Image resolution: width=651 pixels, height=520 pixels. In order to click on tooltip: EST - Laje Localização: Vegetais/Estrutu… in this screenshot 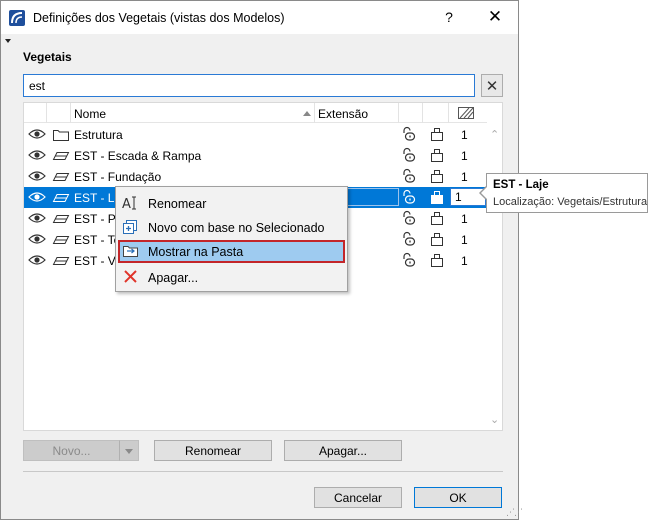, I will do `click(567, 193)`.